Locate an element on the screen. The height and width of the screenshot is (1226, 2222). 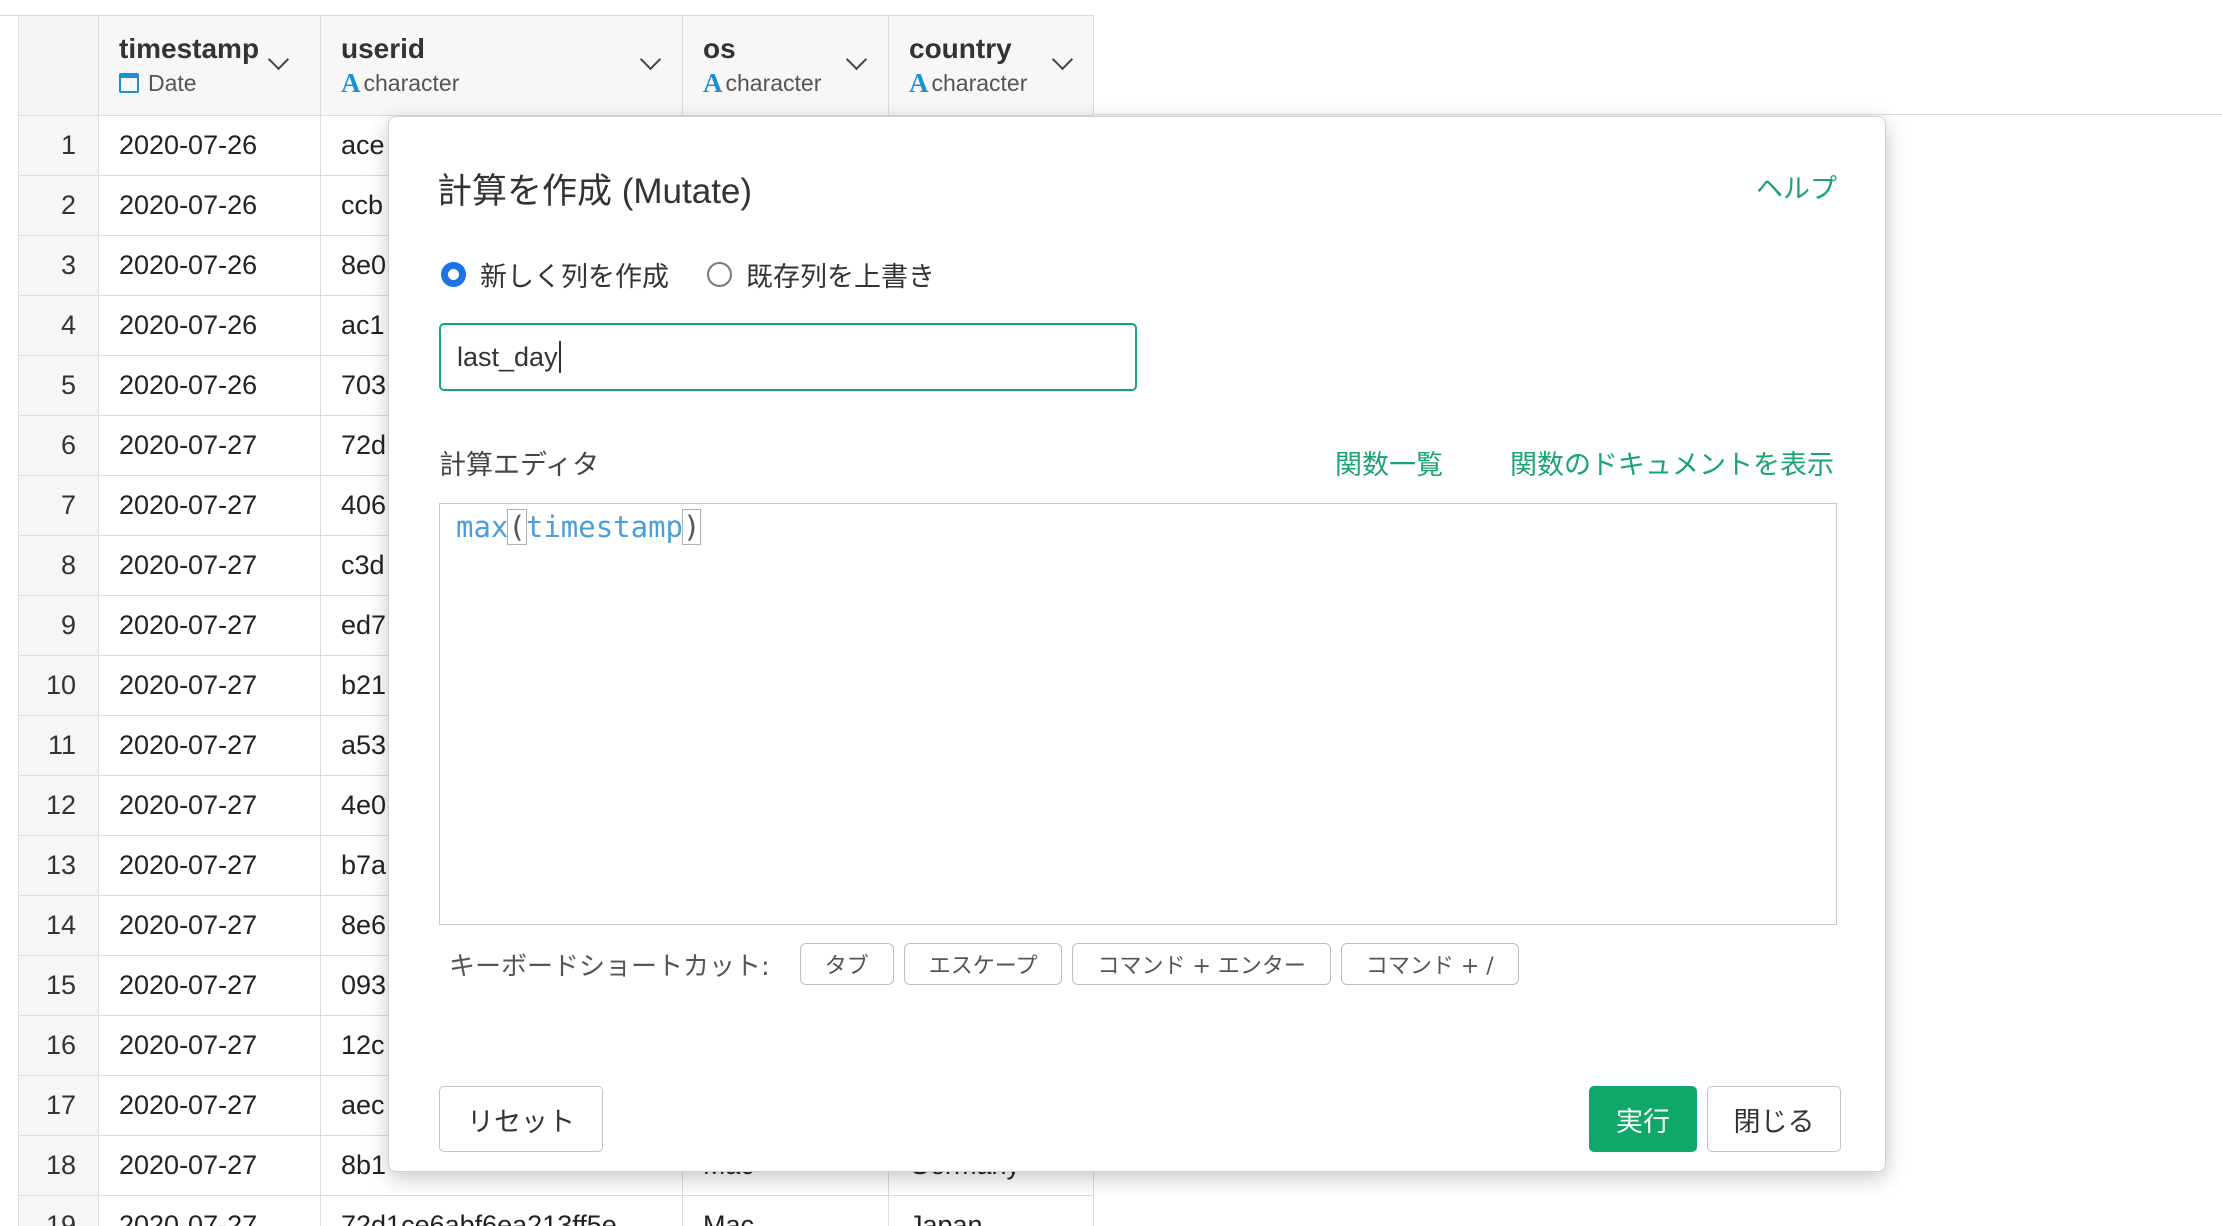
function-list-link: 関数一覧 is located at coordinates (1389, 462).